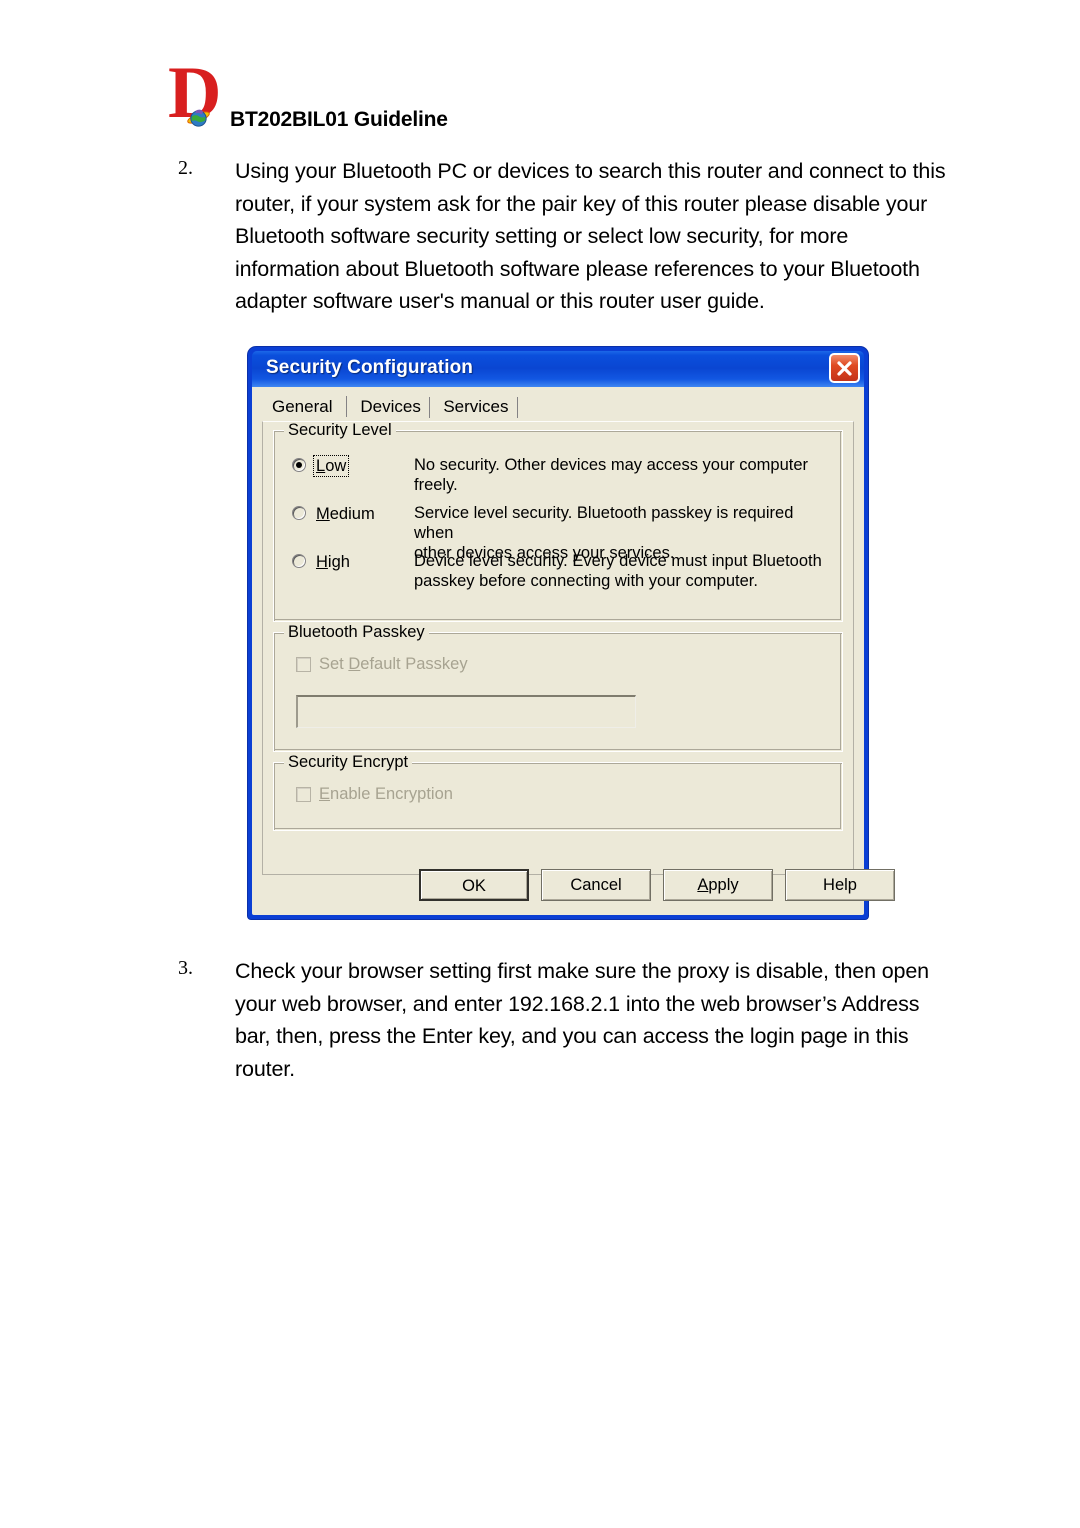 Image resolution: width=1080 pixels, height=1528 pixels. I want to click on page-title: BT202BIL01 Guideline, so click(339, 119).